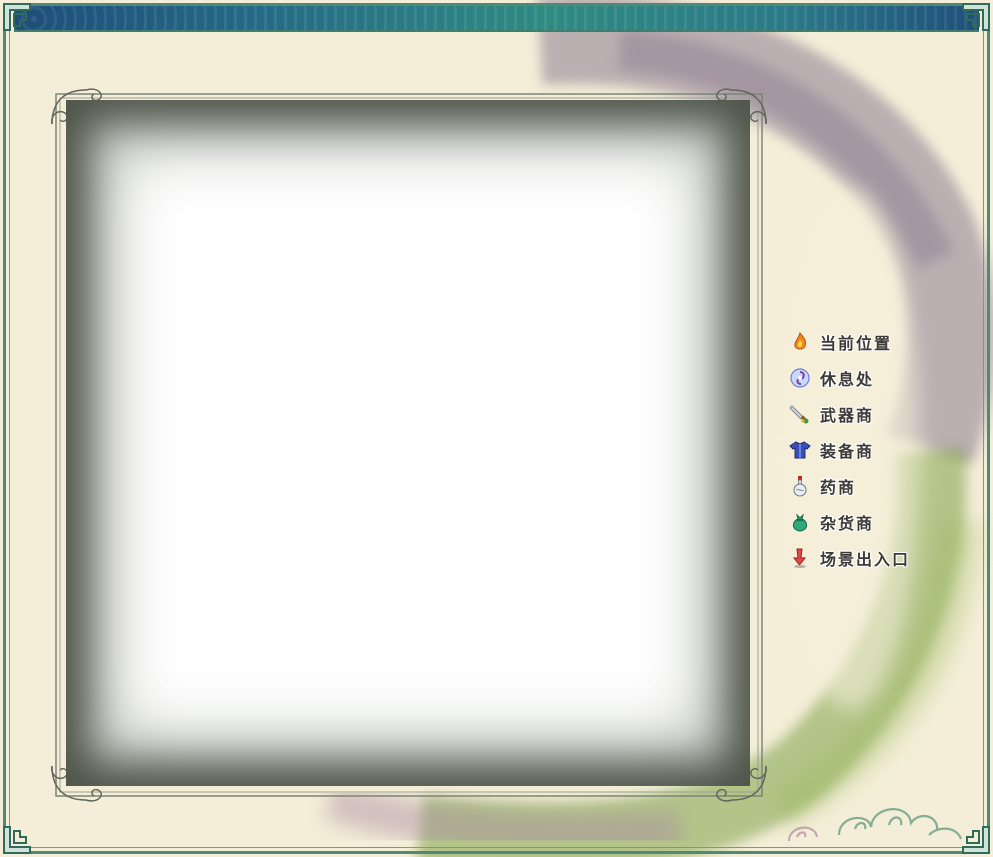  I want to click on legend-item-equipment-shop: 装备商, so click(878, 450).